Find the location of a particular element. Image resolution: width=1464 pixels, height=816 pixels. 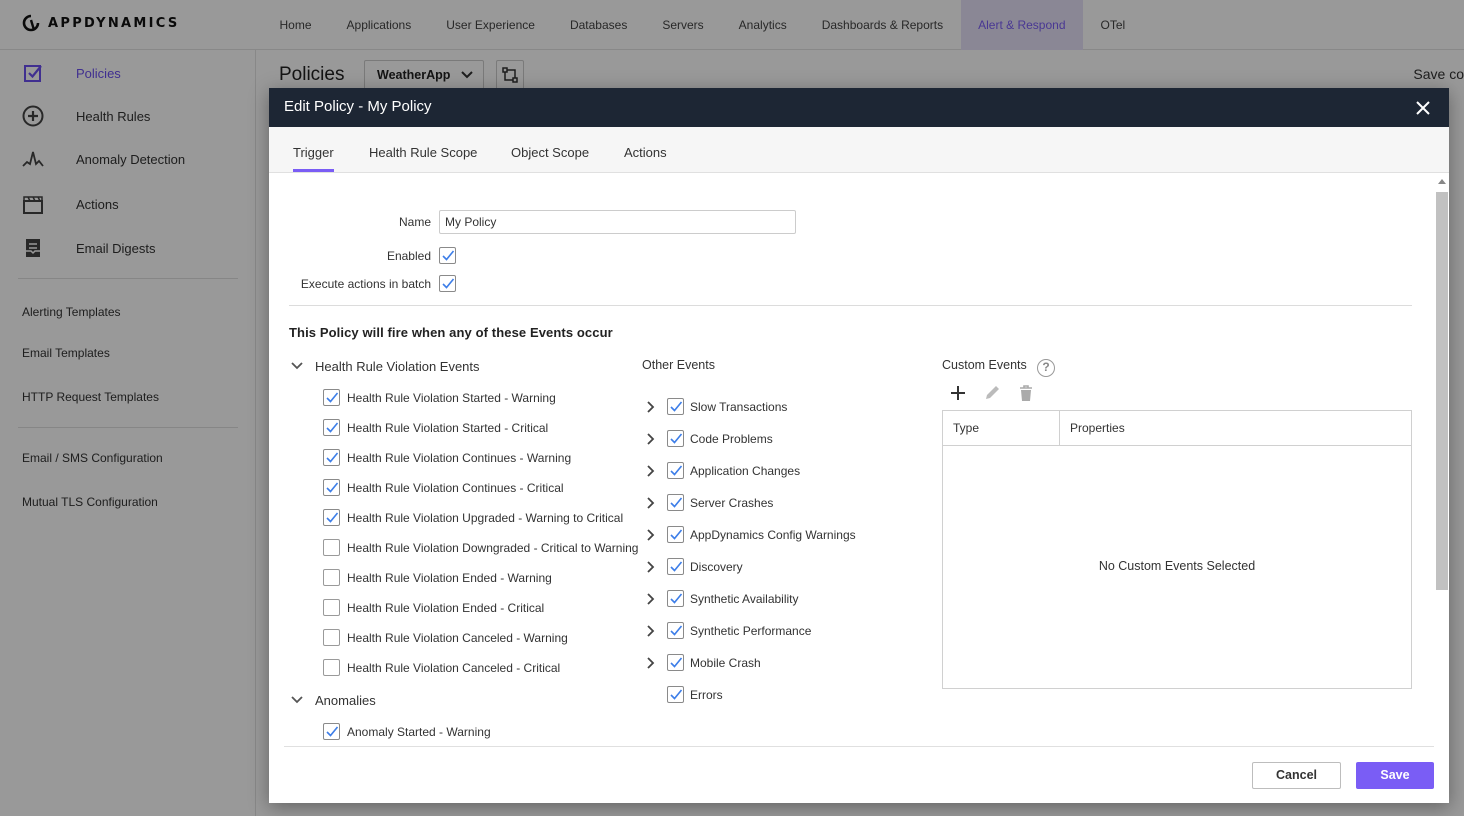

batch-label: Execute actions in batch is located at coordinates (365, 284).